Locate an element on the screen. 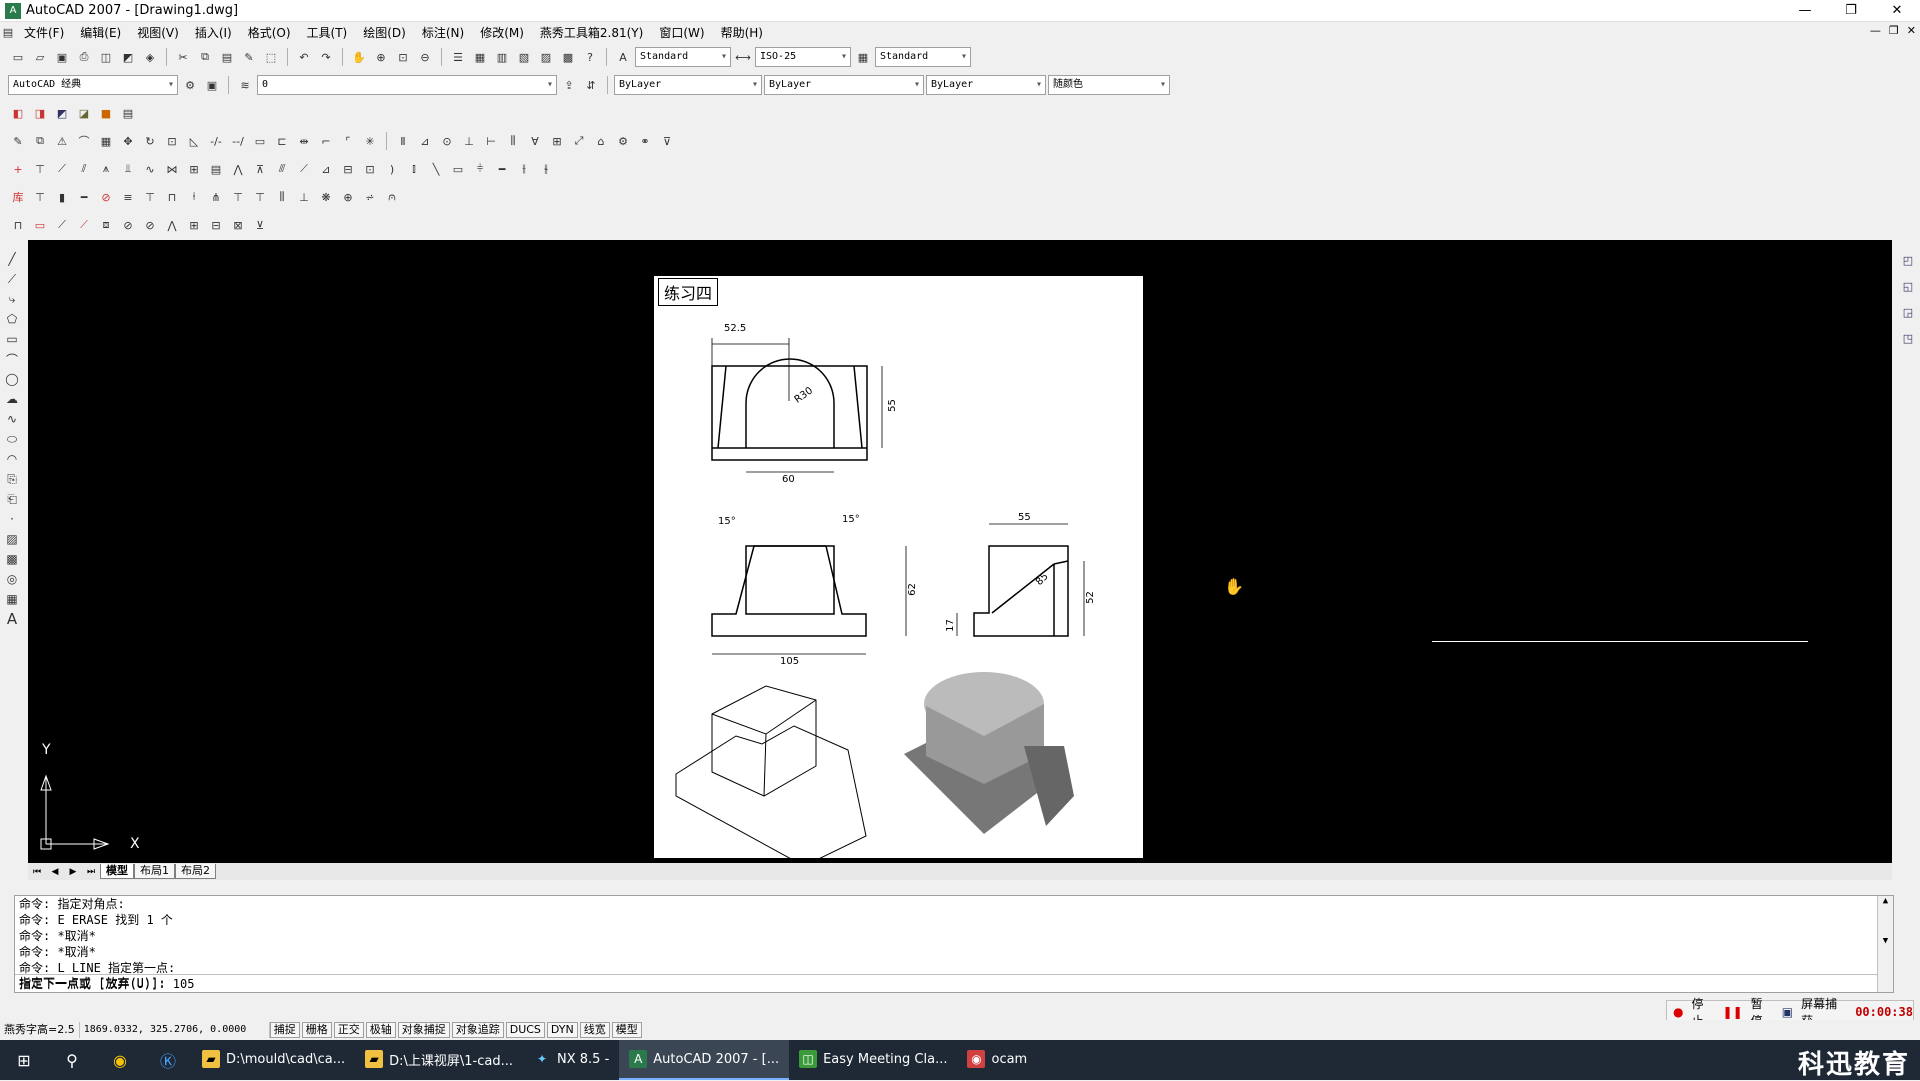 The image size is (1920, 1081). calculator-icon: ▩ is located at coordinates (568, 57).